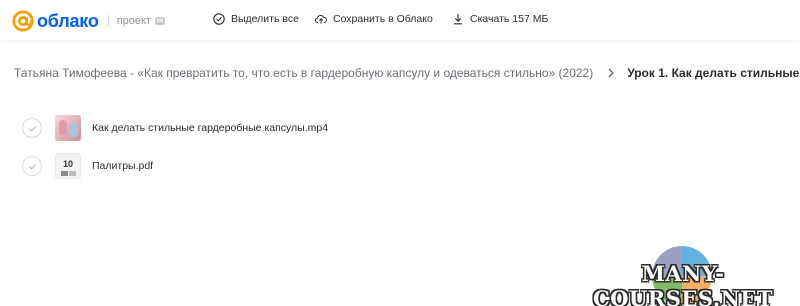 The image size is (800, 306). What do you see at coordinates (509, 19) in the screenshot?
I see `download-label: Скачать 157 МБ` at bounding box center [509, 19].